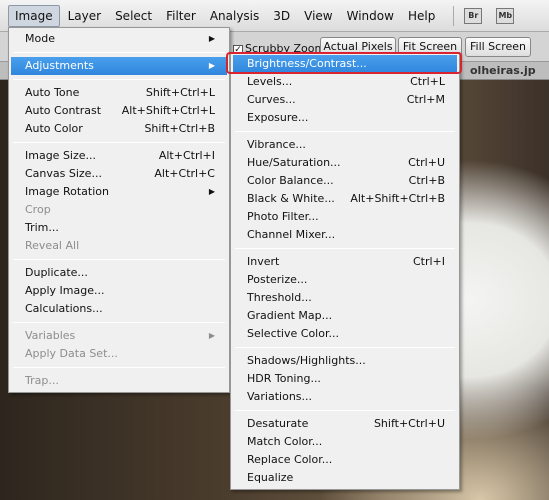 The image size is (549, 500). I want to click on menu-item-adjustments: Adjustments ▶, so click(119, 66).